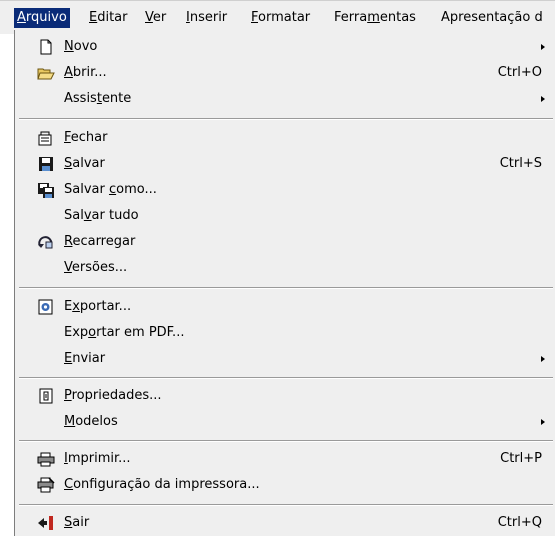 The image size is (555, 536). What do you see at coordinates (255, 17) in the screenshot?
I see `menu-formatar-mnemonic: F` at bounding box center [255, 17].